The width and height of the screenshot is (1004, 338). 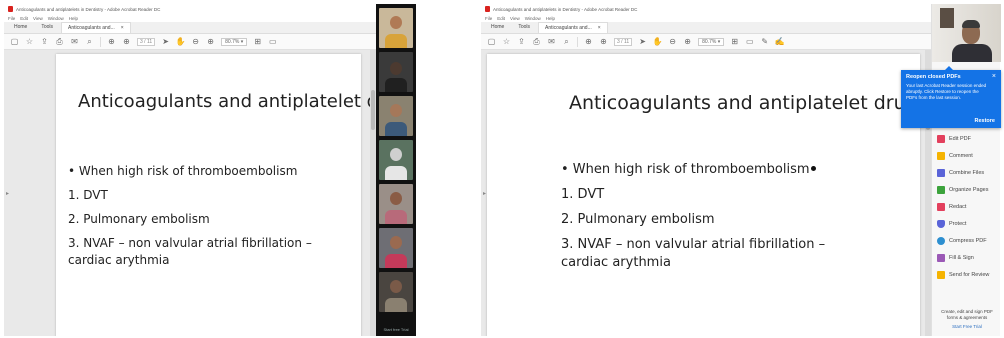 What do you see at coordinates (396, 329) in the screenshot?
I see `strip-footer-text: Start free Trial` at bounding box center [396, 329].